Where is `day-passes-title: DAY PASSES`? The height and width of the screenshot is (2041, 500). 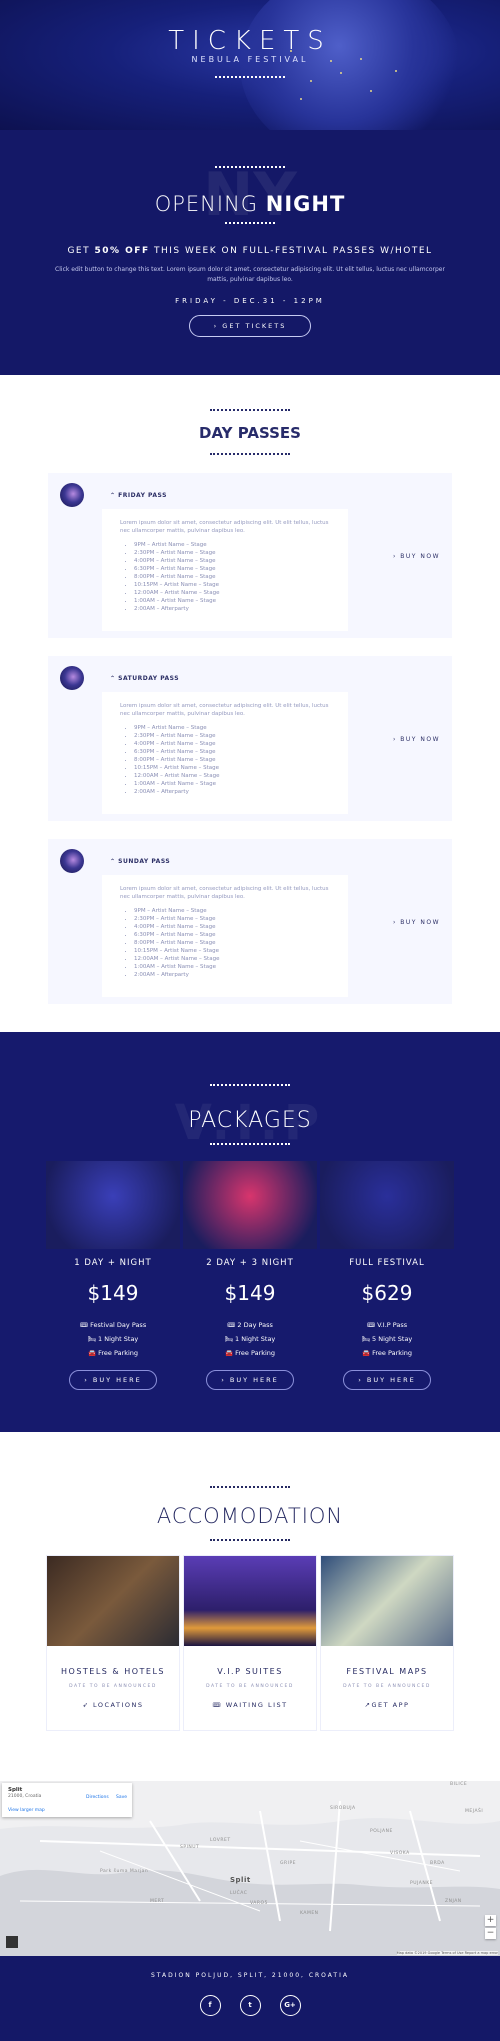
day-passes-title: DAY PASSES is located at coordinates (250, 433).